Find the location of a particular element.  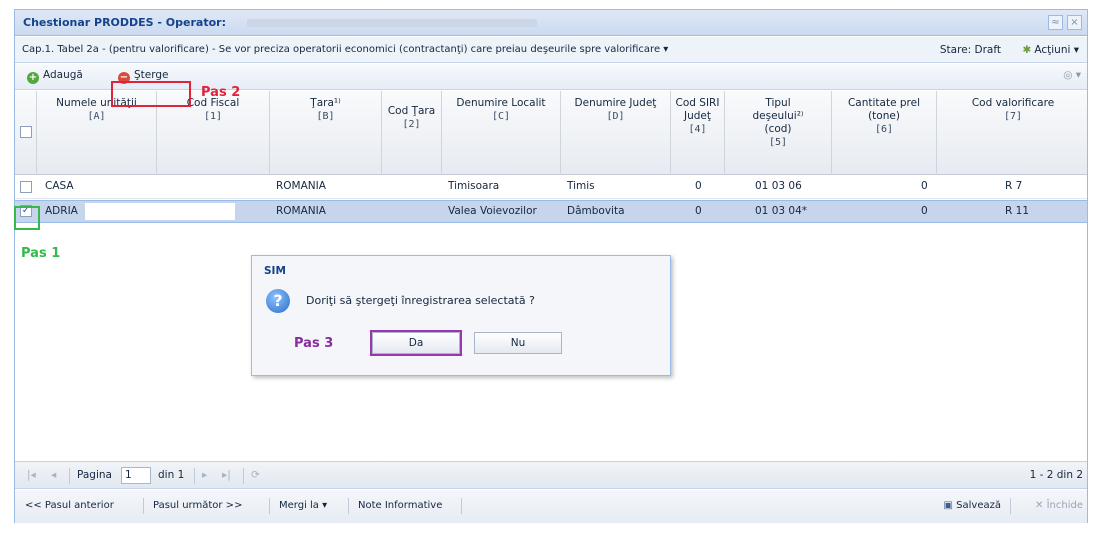

collapse-button: ≈ is located at coordinates (1055, 22).